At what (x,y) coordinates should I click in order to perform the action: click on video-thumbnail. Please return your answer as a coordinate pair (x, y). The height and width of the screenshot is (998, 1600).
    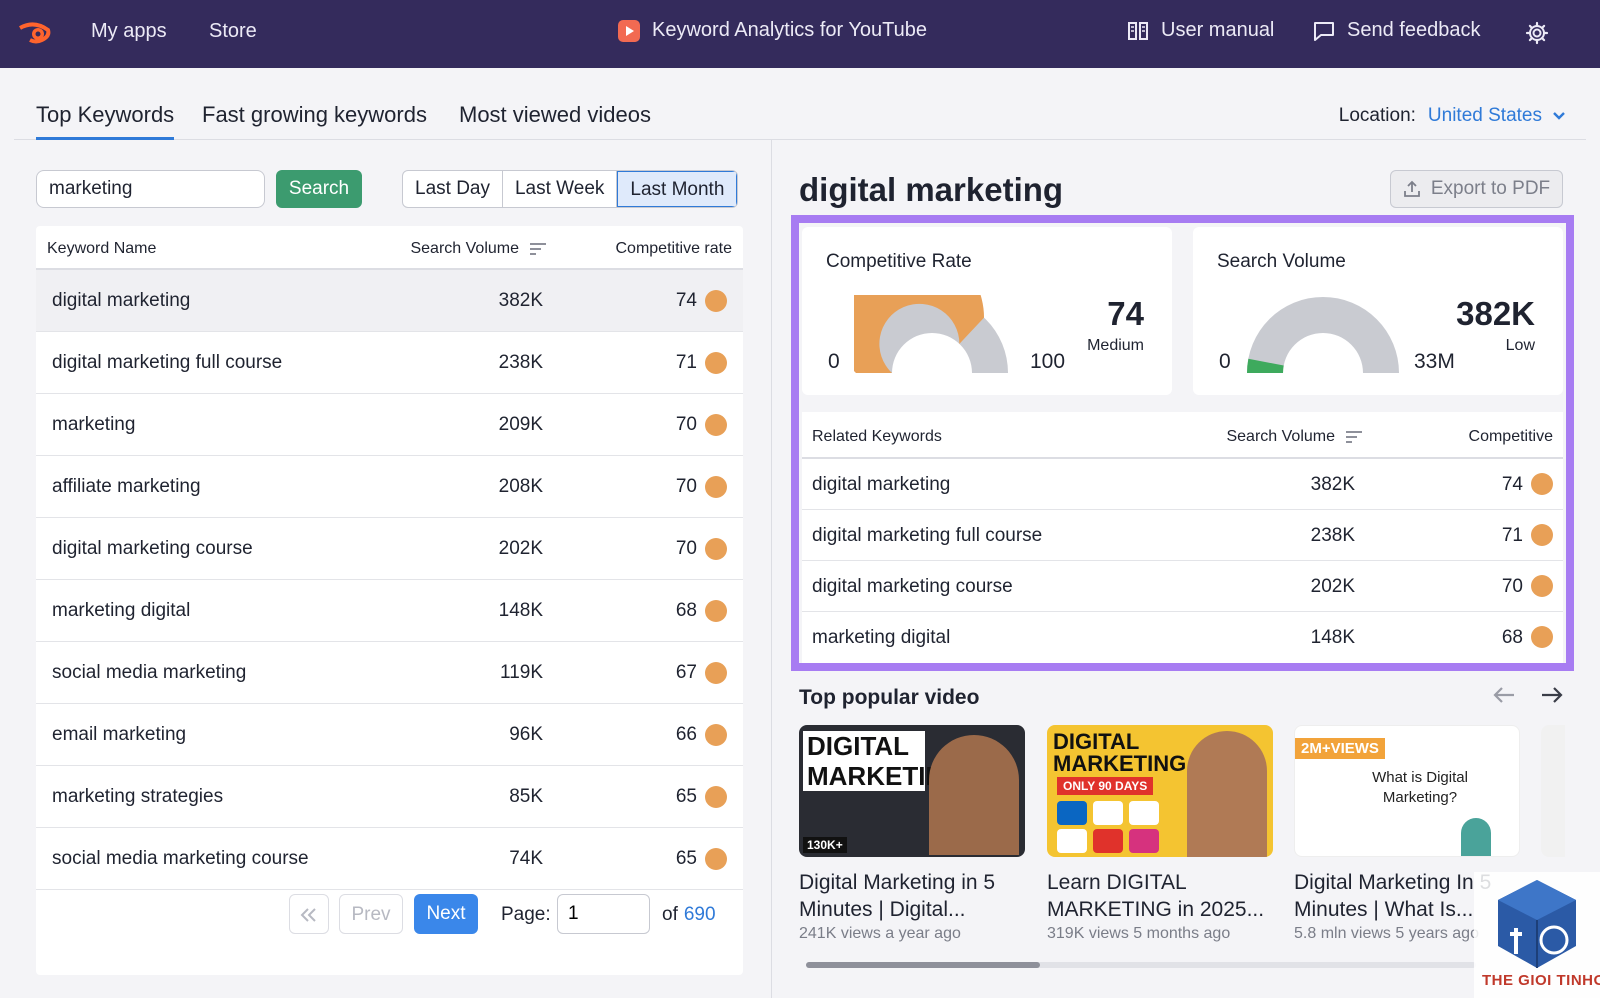
    Looking at the image, I should click on (1553, 791).